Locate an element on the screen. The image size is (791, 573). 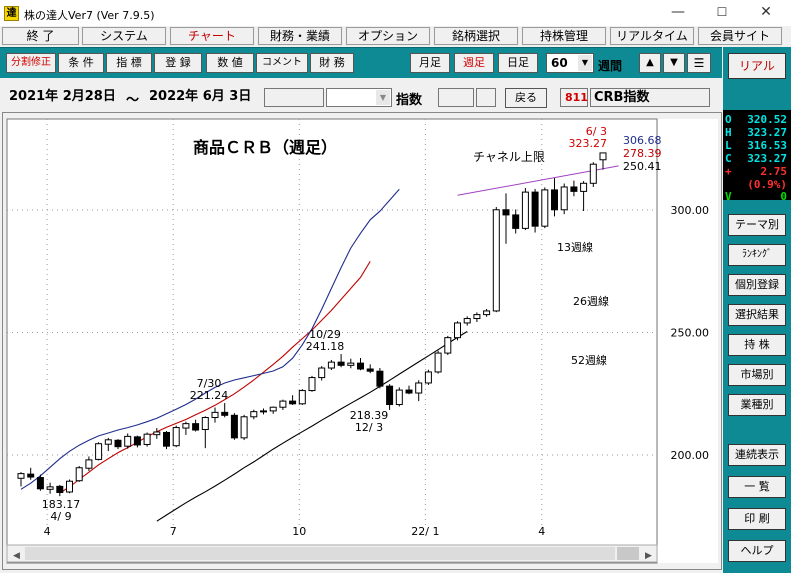
ma-price-label: 250.41 is located at coordinates (642, 166).